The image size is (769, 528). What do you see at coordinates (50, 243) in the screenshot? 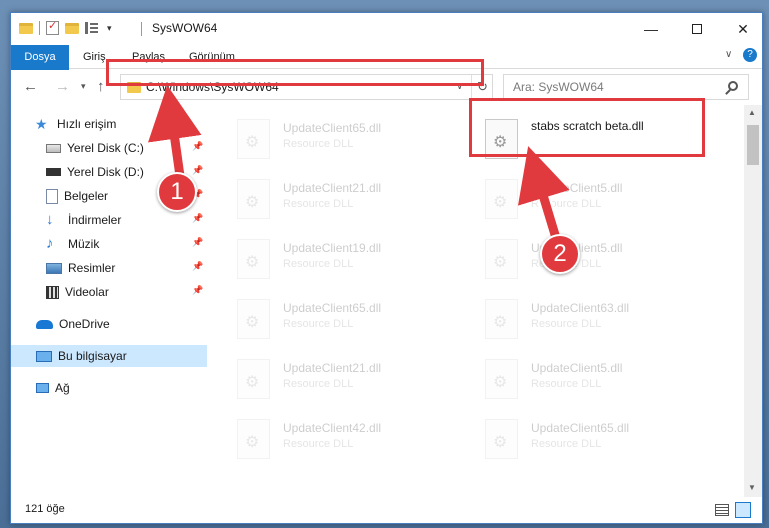
I see `music-icon: ♪` at bounding box center [50, 243].